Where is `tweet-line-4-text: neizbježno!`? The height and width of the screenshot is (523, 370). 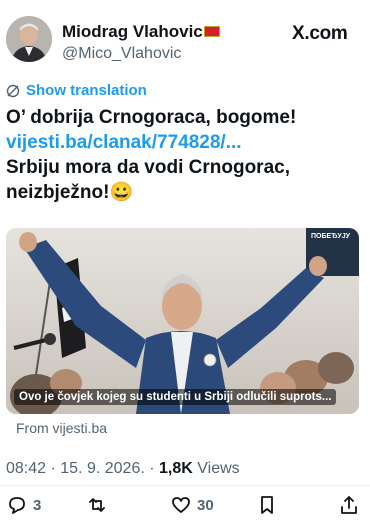
tweet-line-4-text: neizbježno! is located at coordinates (58, 192).